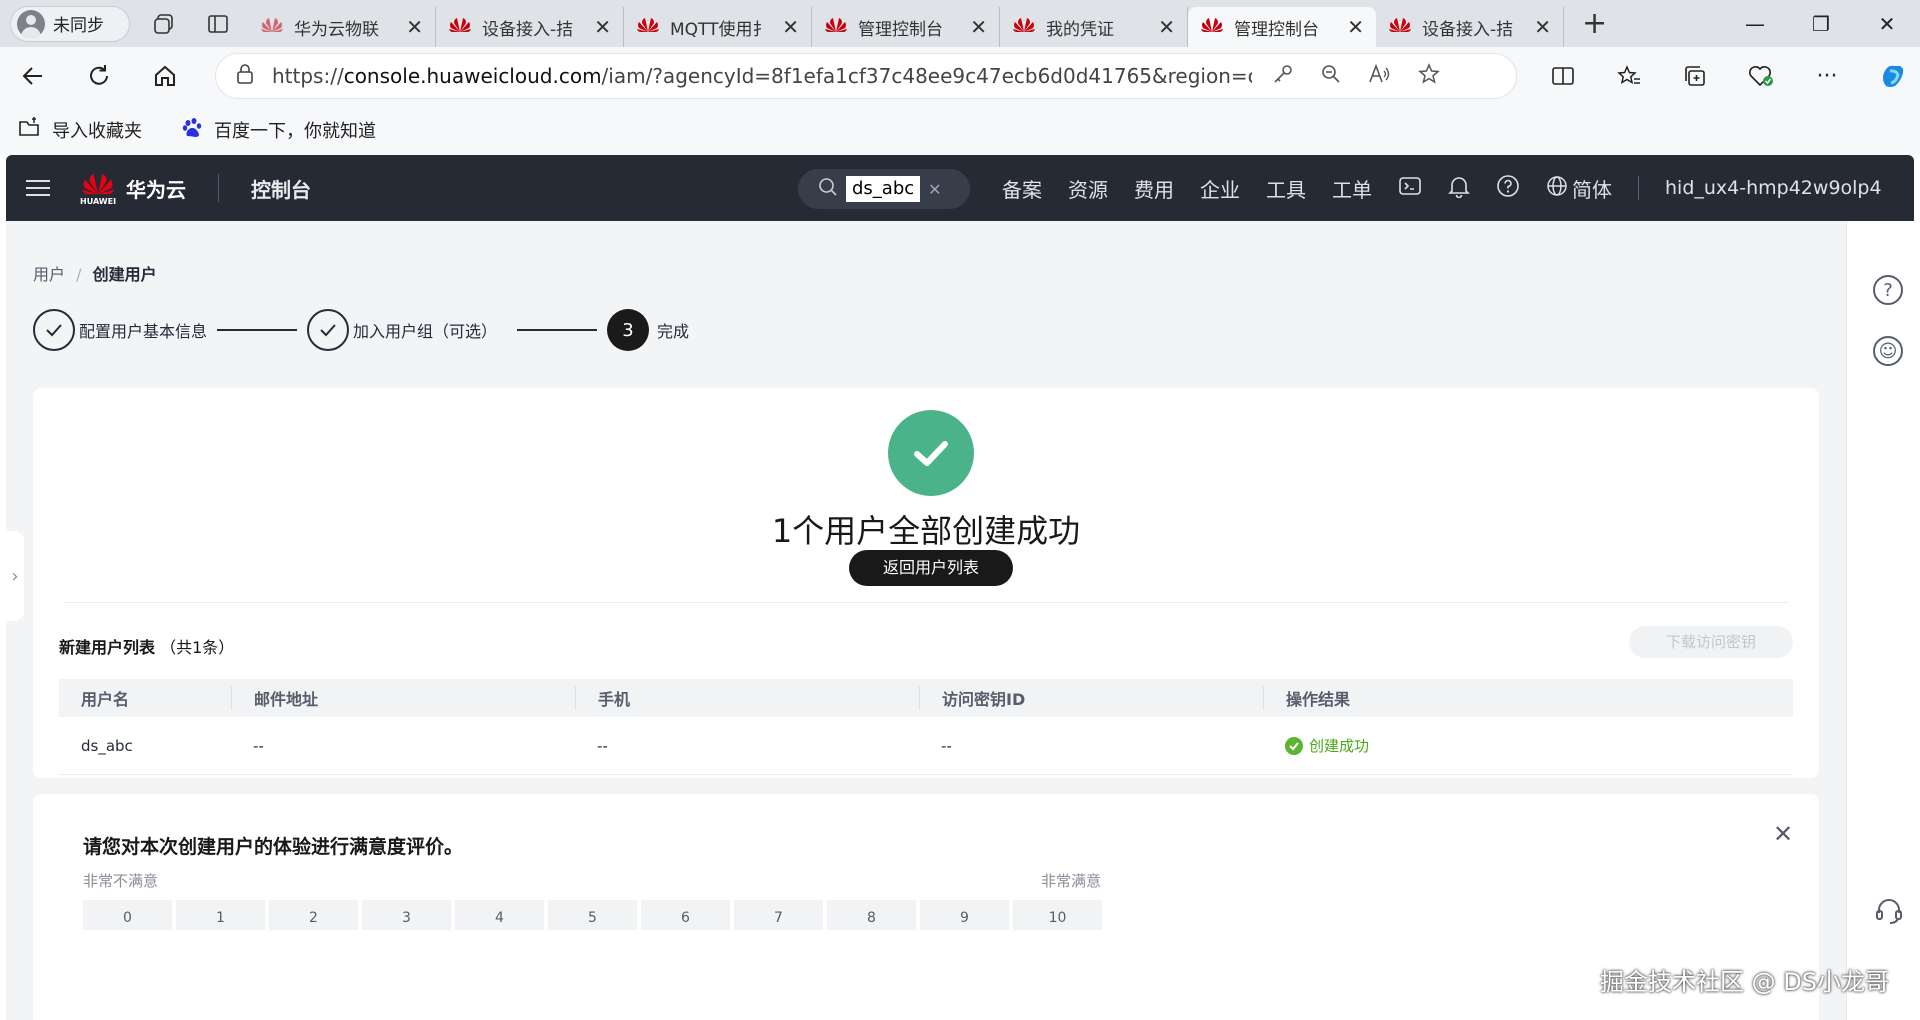 This screenshot has height=1020, width=1920. I want to click on user-account: hid_ux4-hmp42w9olp4, so click(1773, 188).